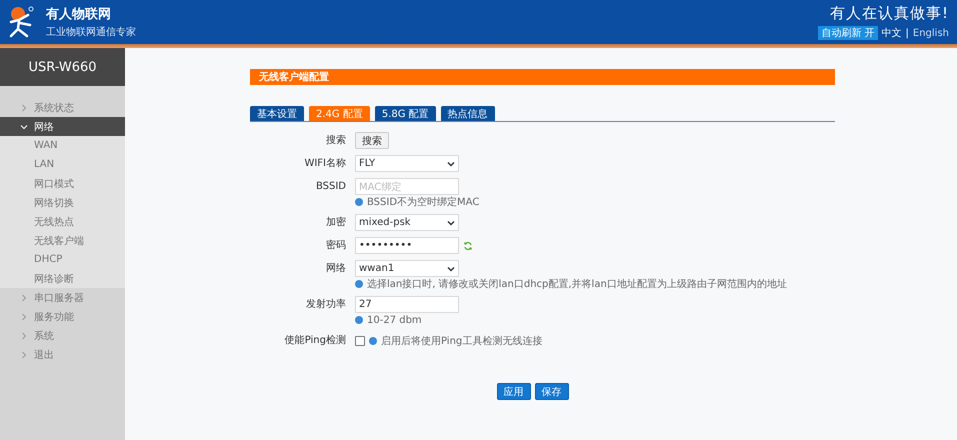 Image resolution: width=957 pixels, height=440 pixels. I want to click on field-label: WIFI名称, so click(325, 164).